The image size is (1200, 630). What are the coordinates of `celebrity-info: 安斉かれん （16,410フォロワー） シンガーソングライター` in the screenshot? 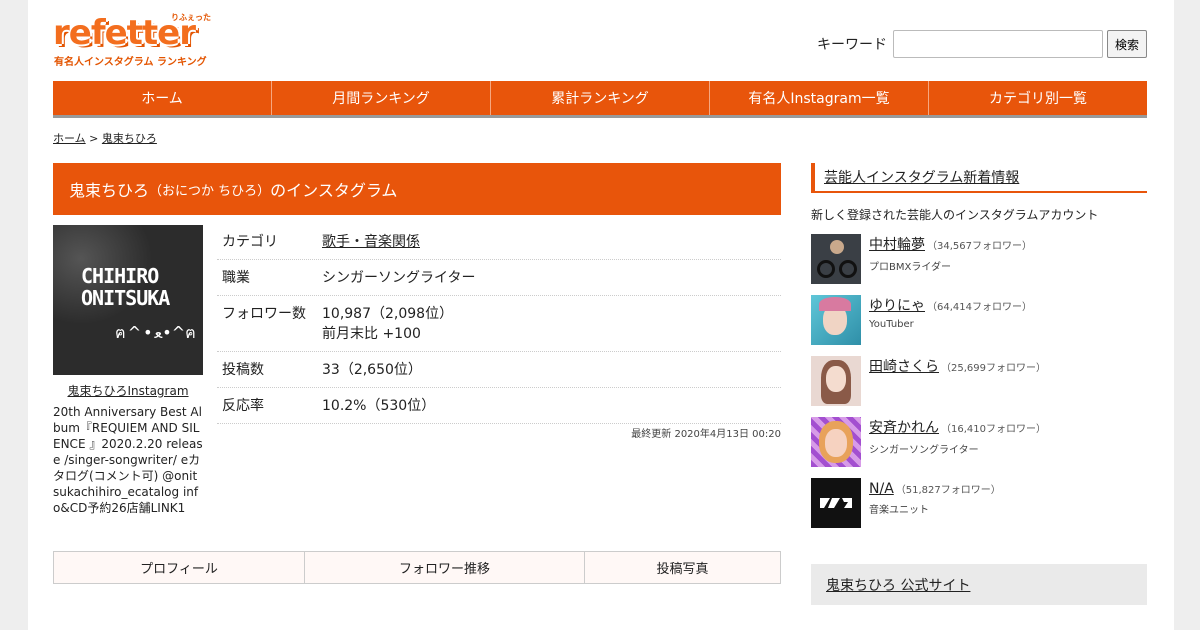 It's located at (957, 447).